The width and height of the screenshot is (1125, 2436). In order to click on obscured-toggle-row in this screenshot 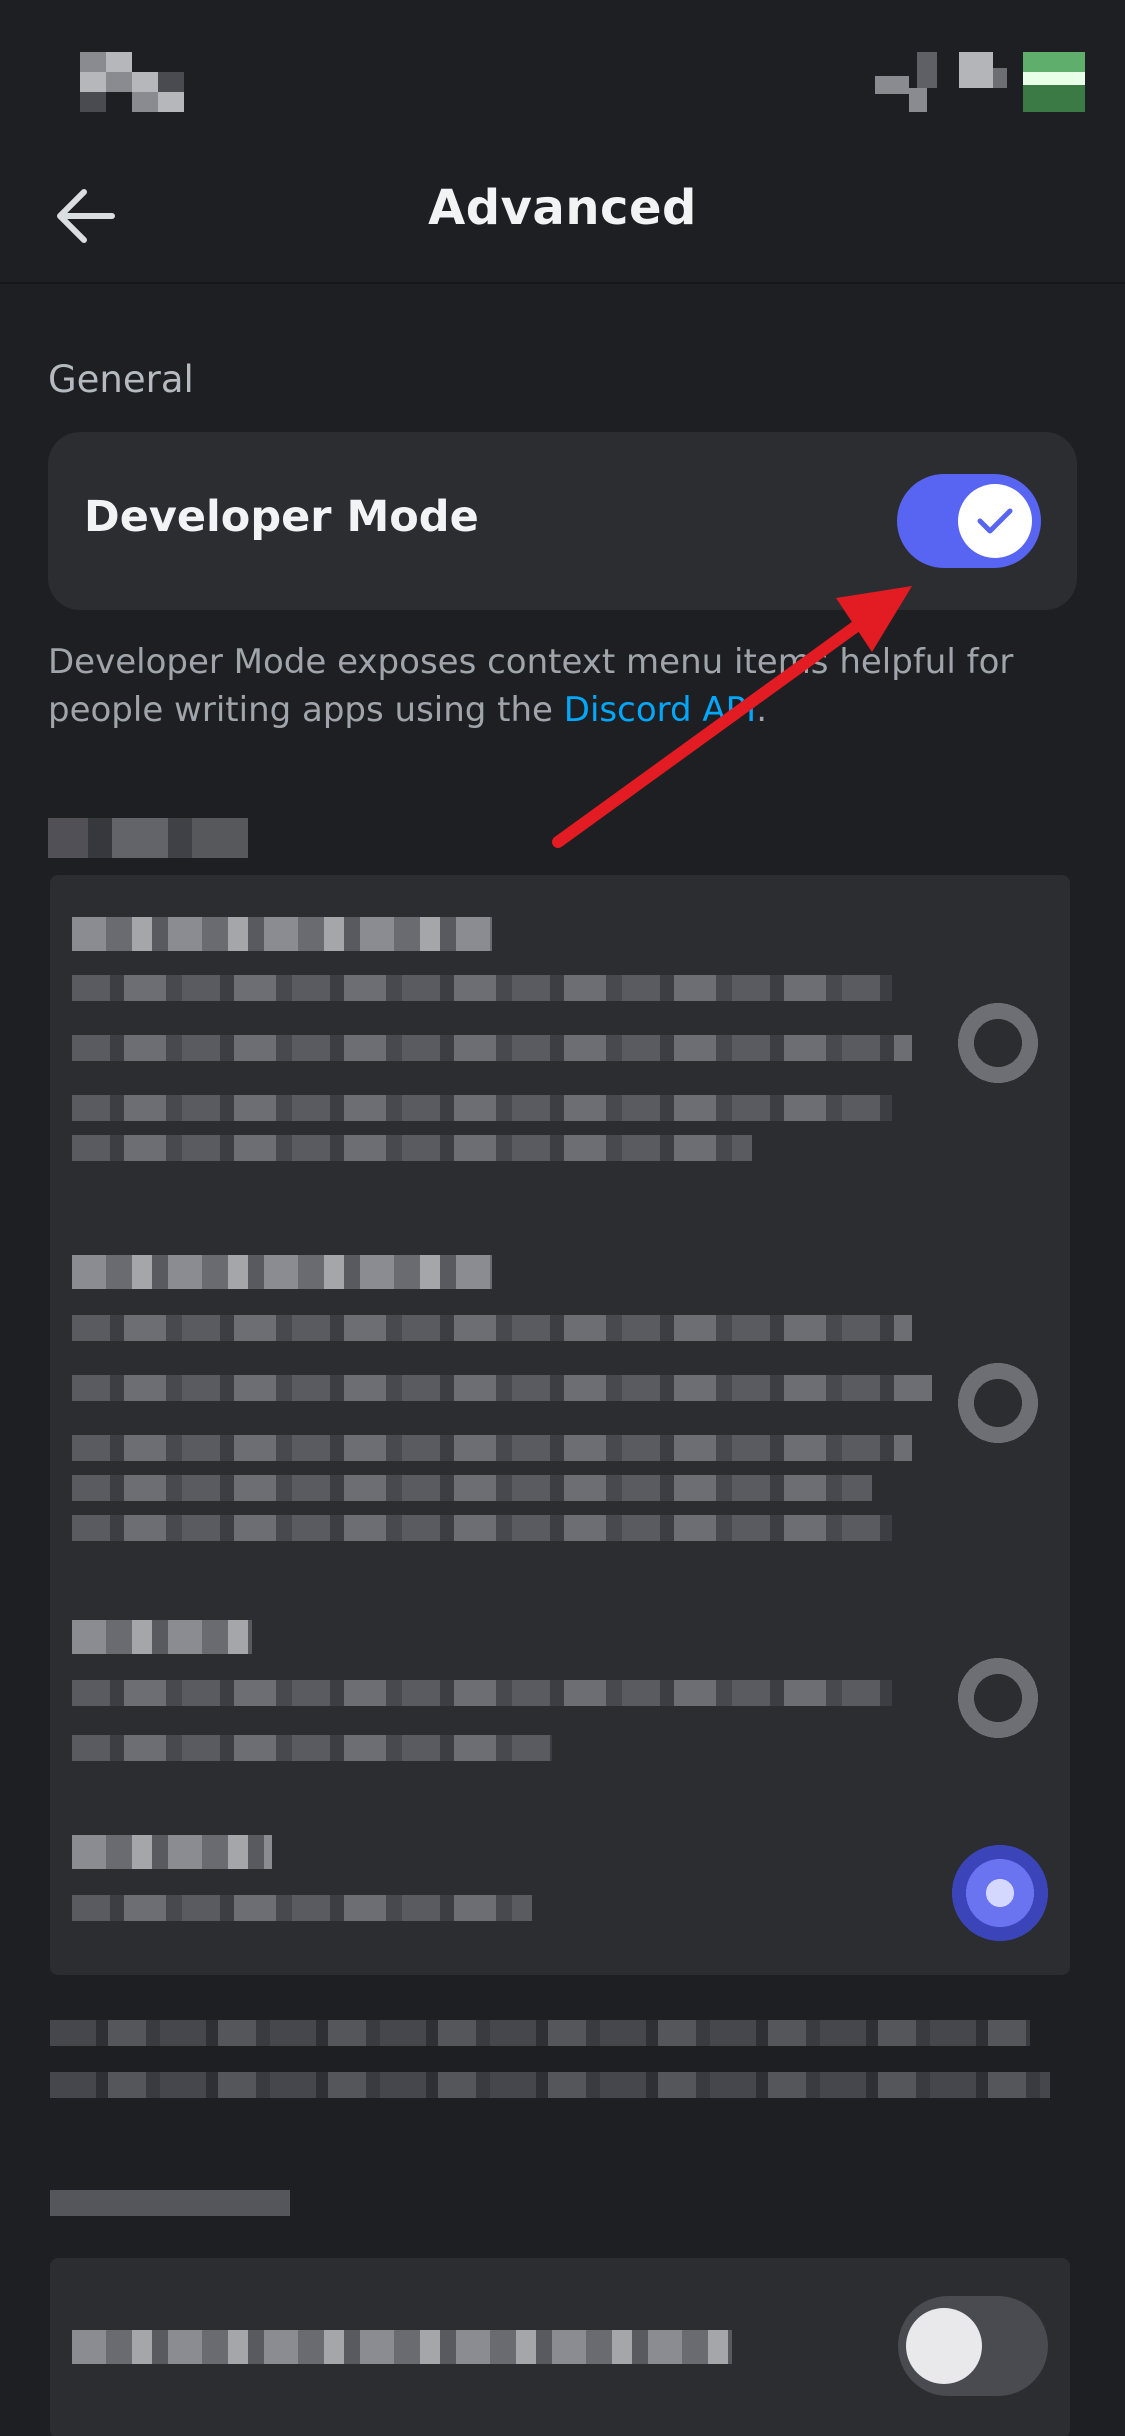, I will do `click(560, 2347)`.